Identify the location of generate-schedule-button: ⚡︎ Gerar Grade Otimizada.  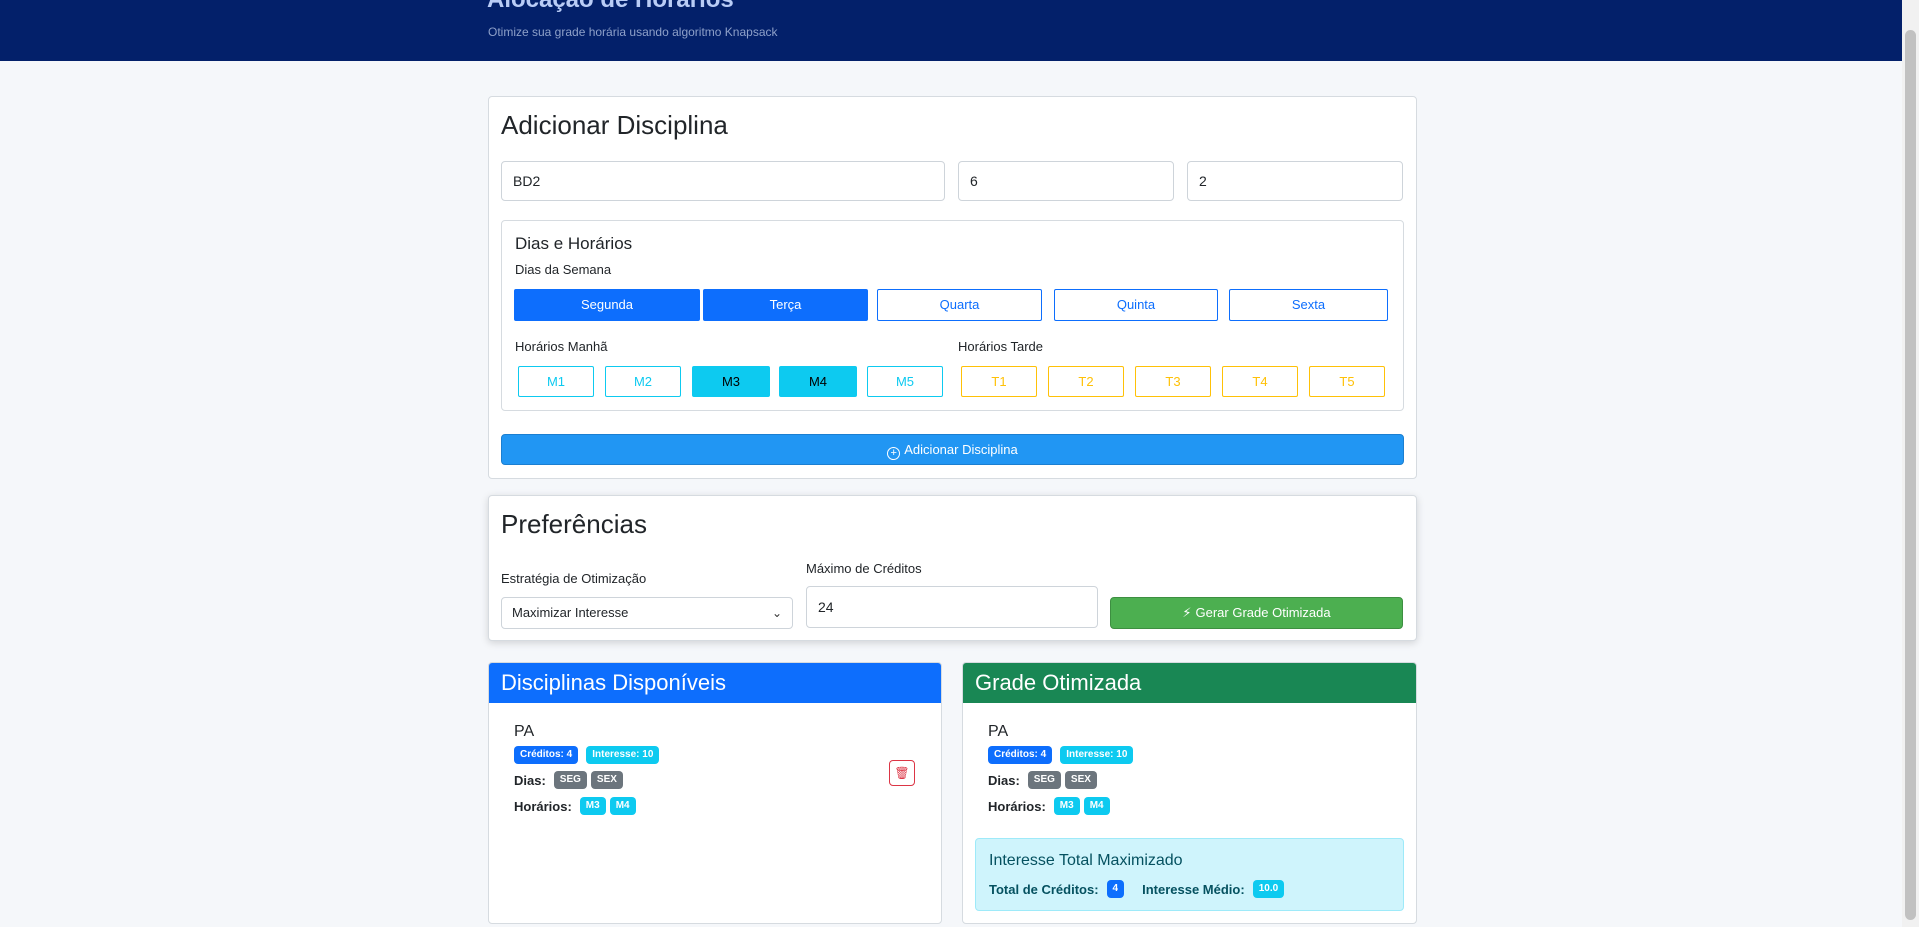
(1256, 613).